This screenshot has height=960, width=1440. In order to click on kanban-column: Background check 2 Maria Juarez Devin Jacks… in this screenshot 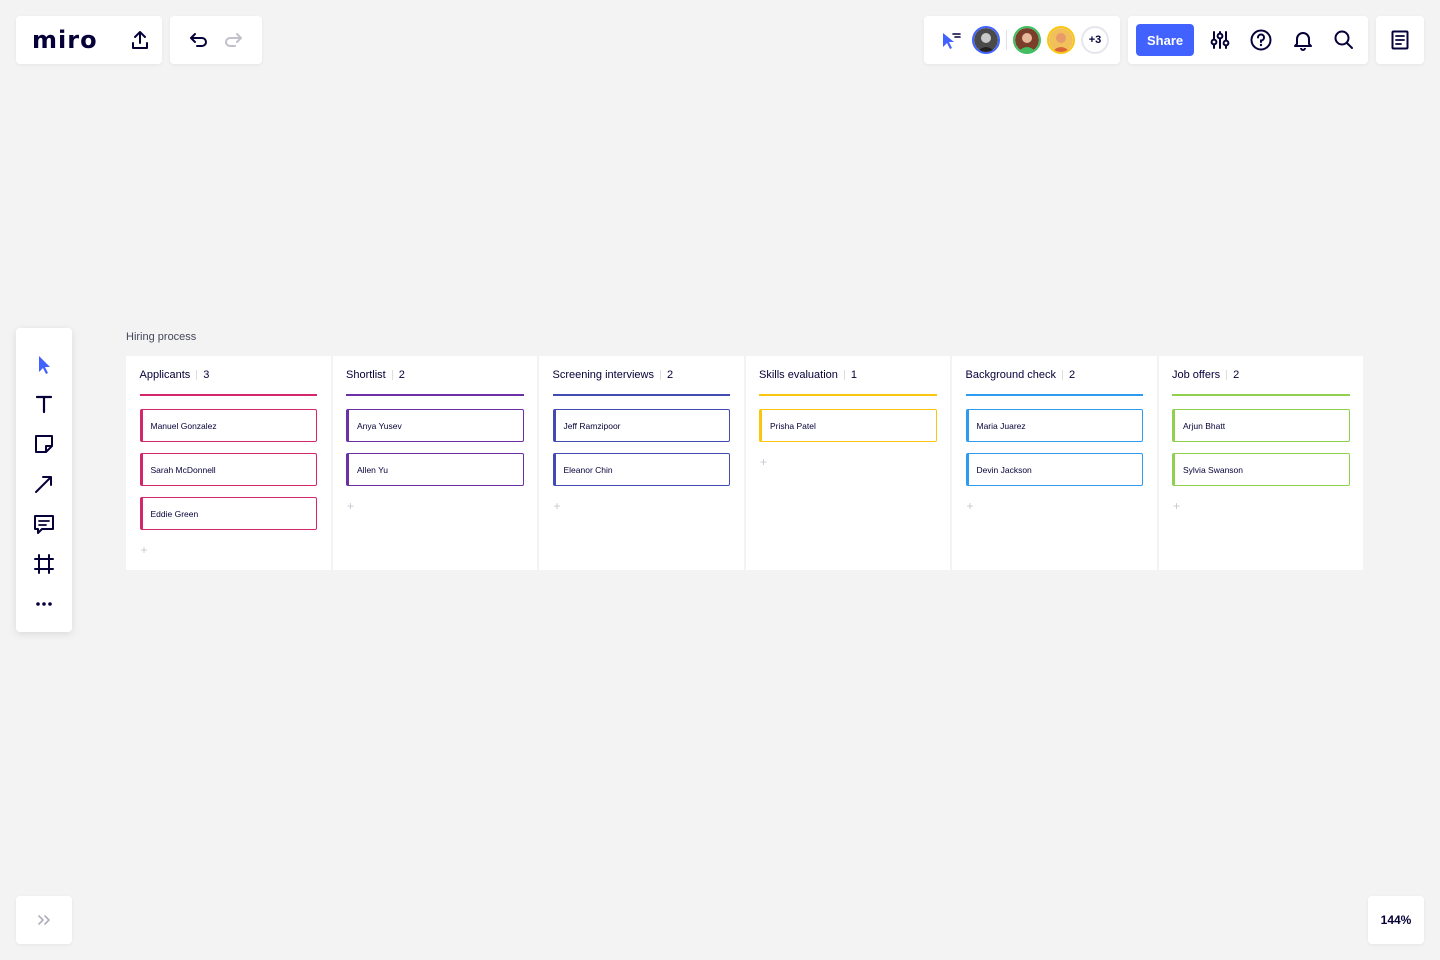, I will do `click(1054, 463)`.